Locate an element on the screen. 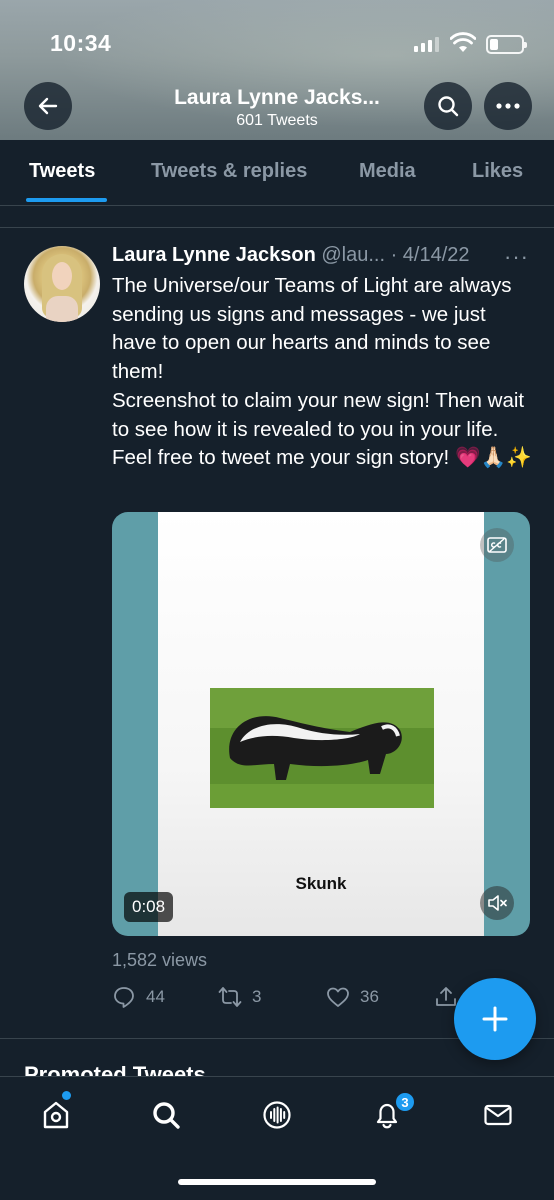  home-icon is located at coordinates (56, 1115).